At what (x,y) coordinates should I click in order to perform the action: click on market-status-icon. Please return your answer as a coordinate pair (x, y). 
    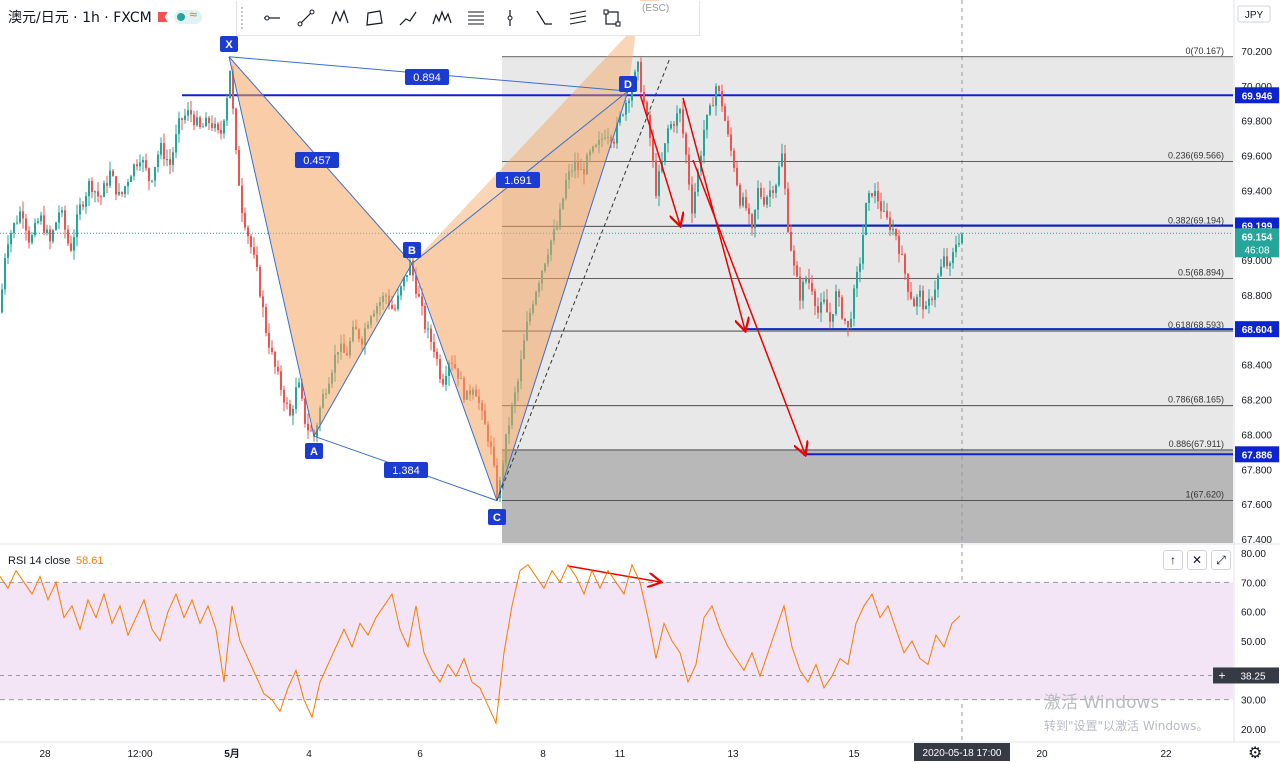
    Looking at the image, I should click on (187, 16).